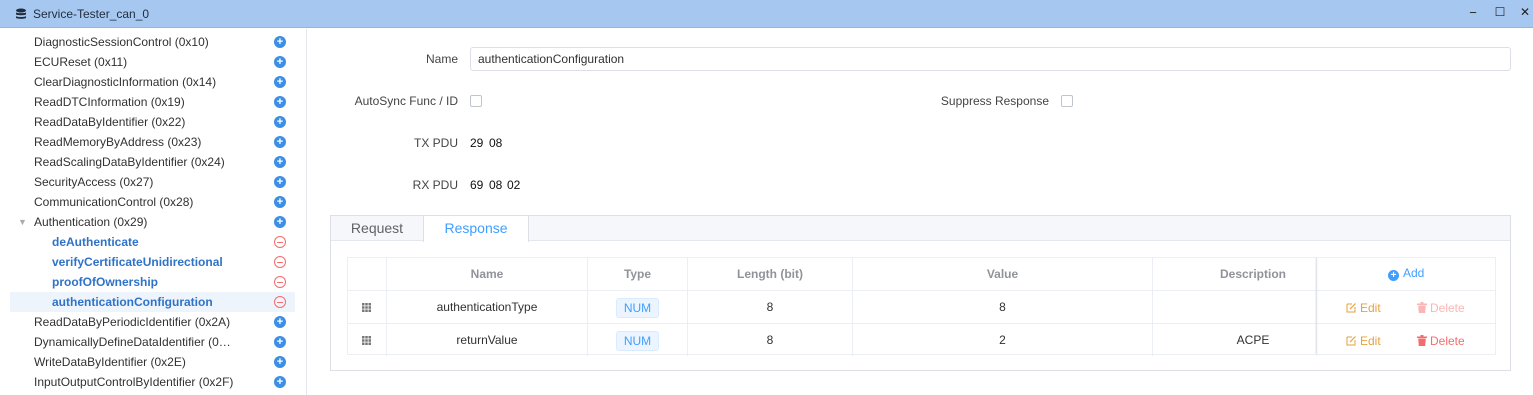  What do you see at coordinates (1414, 273) in the screenshot?
I see `add-label: Add` at bounding box center [1414, 273].